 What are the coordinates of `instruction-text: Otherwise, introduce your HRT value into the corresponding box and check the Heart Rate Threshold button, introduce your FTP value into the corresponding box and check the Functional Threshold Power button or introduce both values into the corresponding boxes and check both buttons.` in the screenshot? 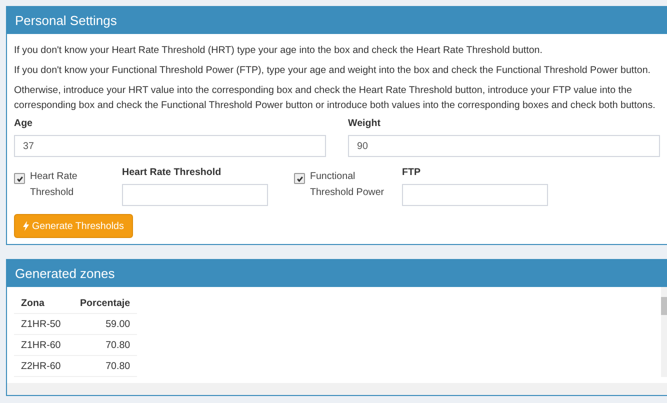 It's located at (335, 98).